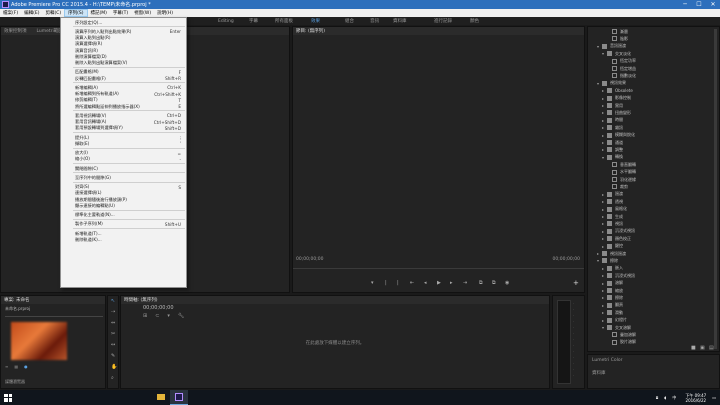 The image size is (720, 405). I want to click on hand-tool-icon: ✋, so click(114, 367).